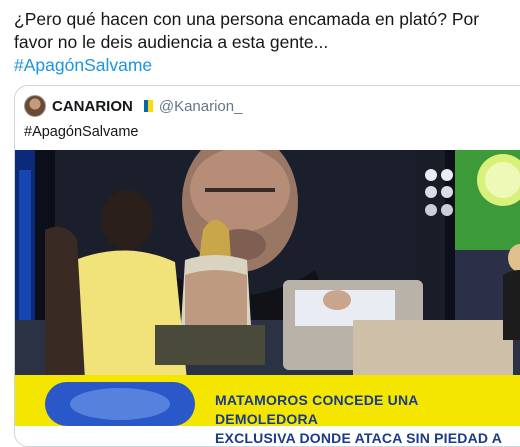  Describe the element at coordinates (266, 65) in the screenshot. I see `tweet-hashtag-link: #ApagónSalvame` at that location.